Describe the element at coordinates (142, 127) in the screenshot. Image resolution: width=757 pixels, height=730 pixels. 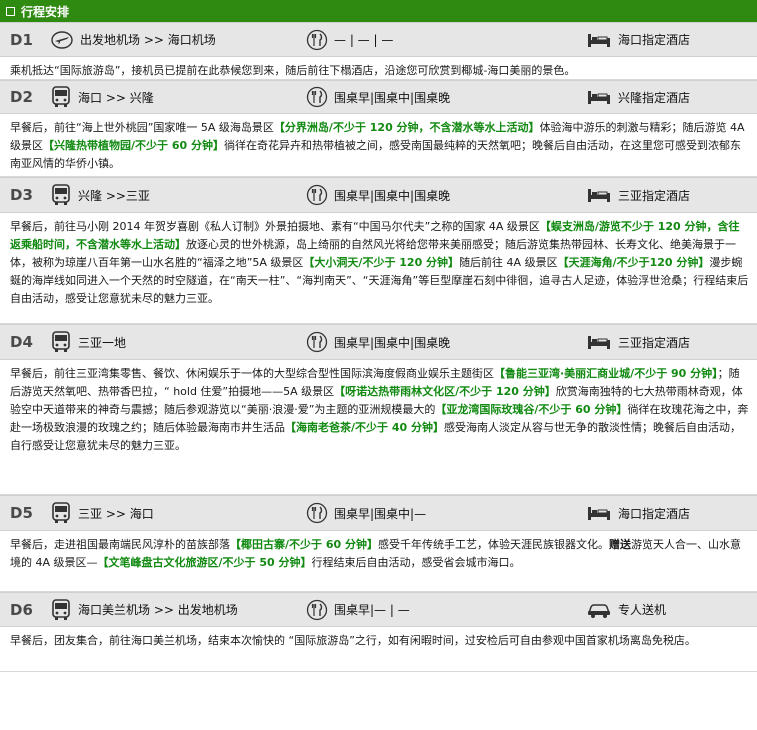
I see `description-text: 早餐后，前往“海上世外桃园”国家唯一 5A 级海岛景区` at that location.